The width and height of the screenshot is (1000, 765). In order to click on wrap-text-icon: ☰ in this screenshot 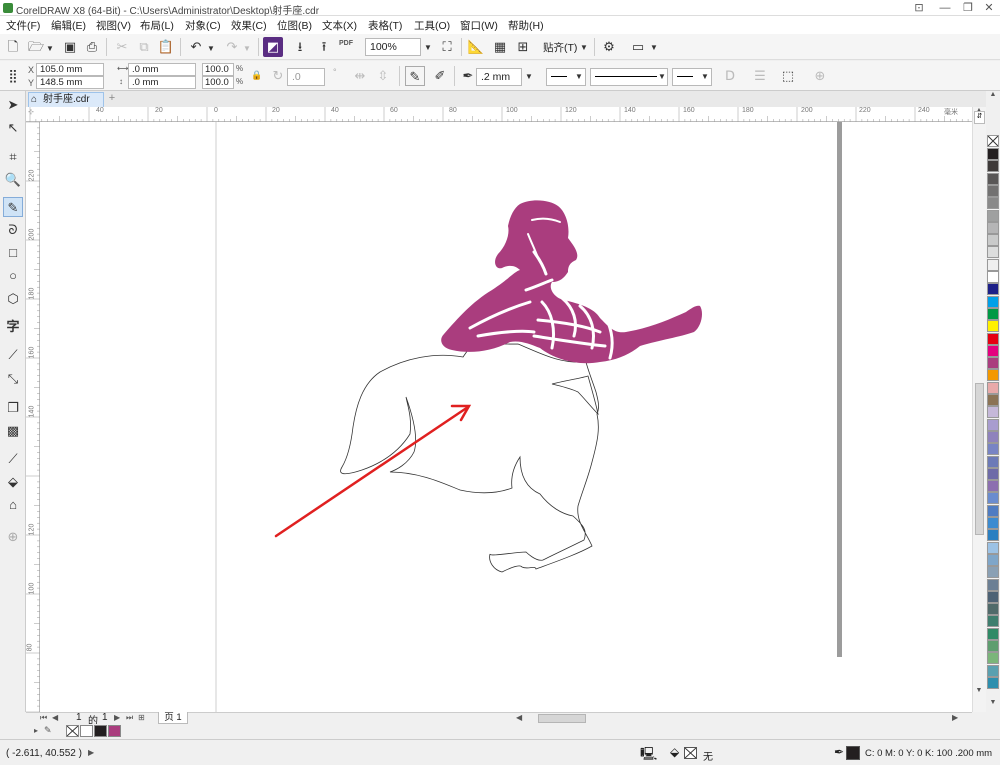, I will do `click(760, 76)`.